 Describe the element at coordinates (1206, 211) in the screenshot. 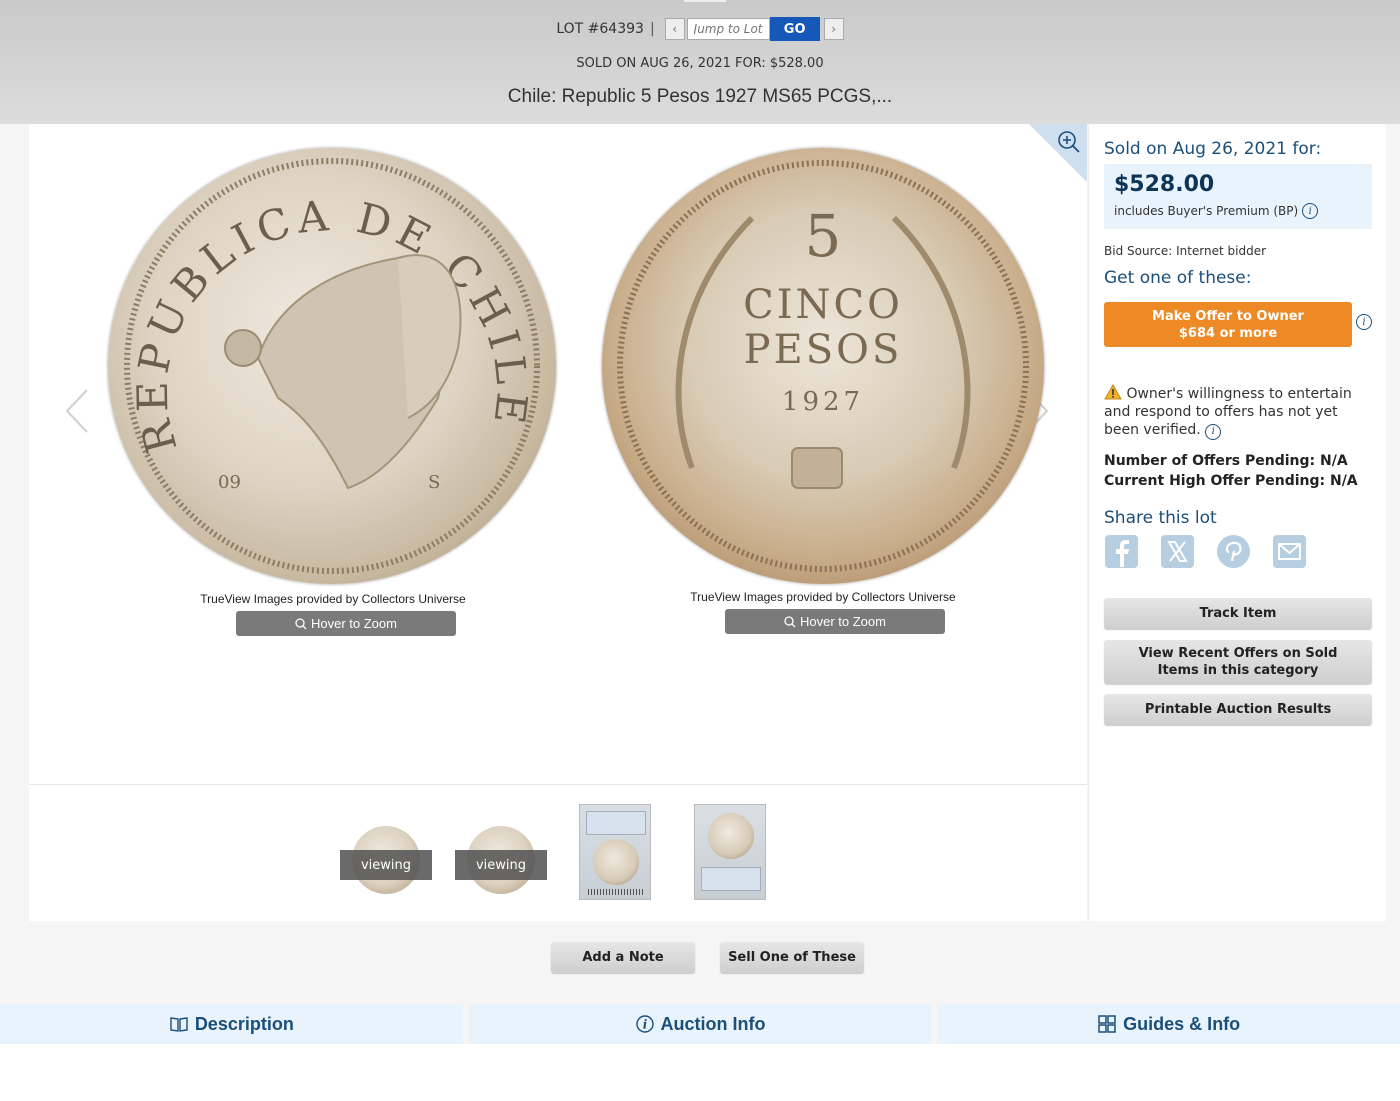

I see `bp-text: includes Buyer's Premium (BP)` at that location.